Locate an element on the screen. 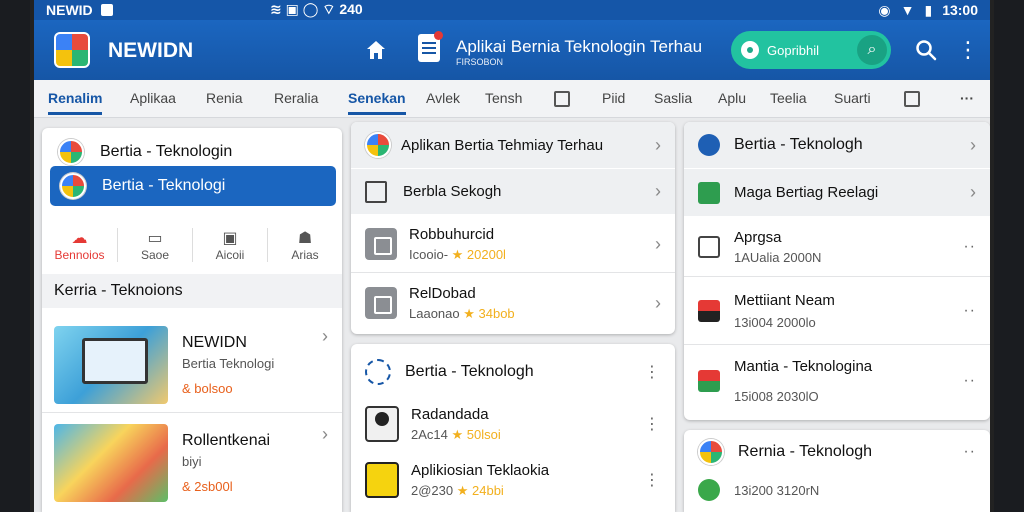 This screenshot has width=1024, height=512. app-thumbnail is located at coordinates (382, 480).